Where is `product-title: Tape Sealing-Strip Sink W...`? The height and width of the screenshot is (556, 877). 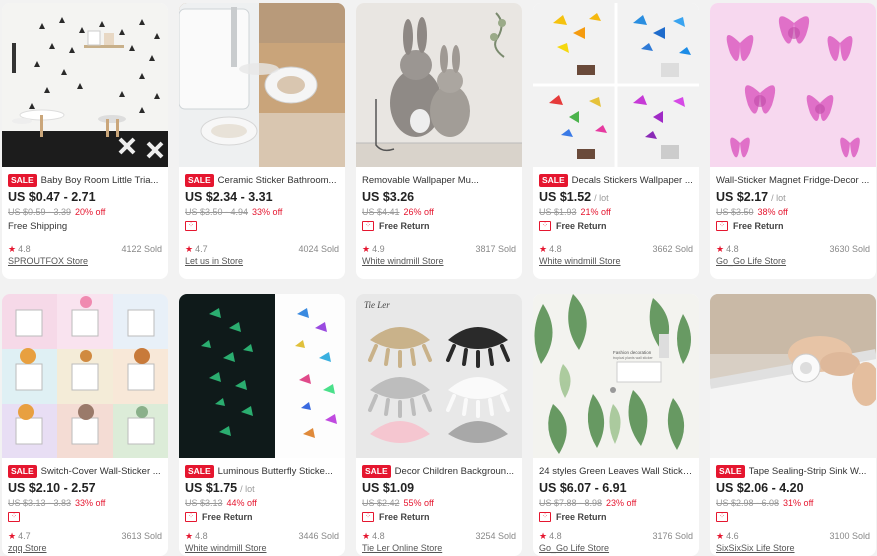 product-title: Tape Sealing-Strip Sink W... is located at coordinates (808, 471).